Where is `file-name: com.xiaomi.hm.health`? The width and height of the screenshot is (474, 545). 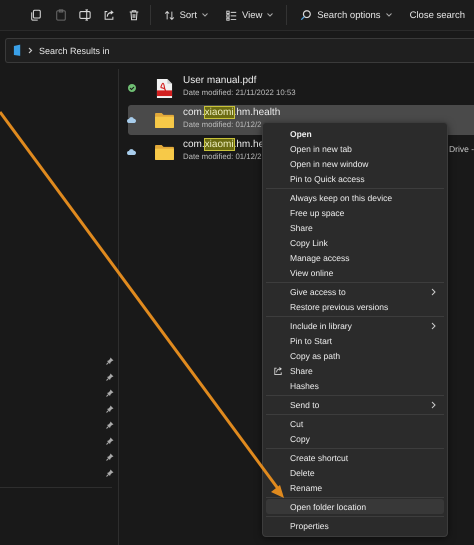
file-name: com.xiaomi.hm.health is located at coordinates (231, 112).